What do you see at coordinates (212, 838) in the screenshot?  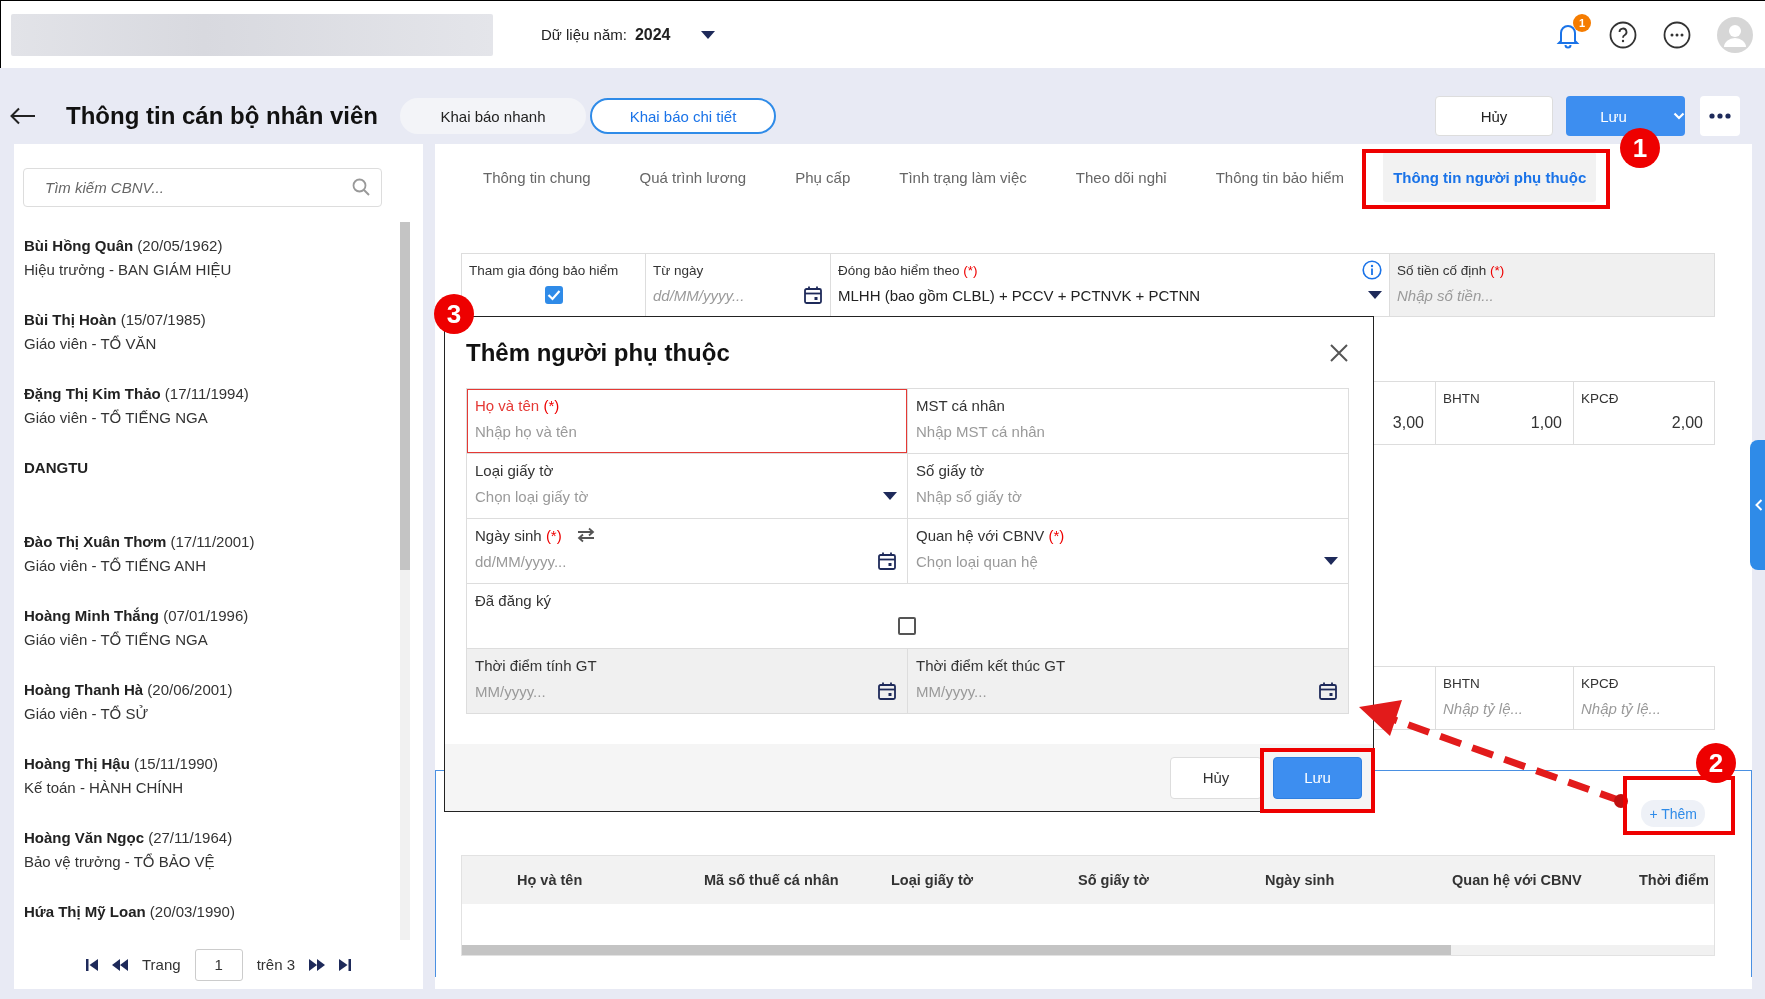 I see `employee-name: Hoàng Văn Ngọc (27/11/1964)` at bounding box center [212, 838].